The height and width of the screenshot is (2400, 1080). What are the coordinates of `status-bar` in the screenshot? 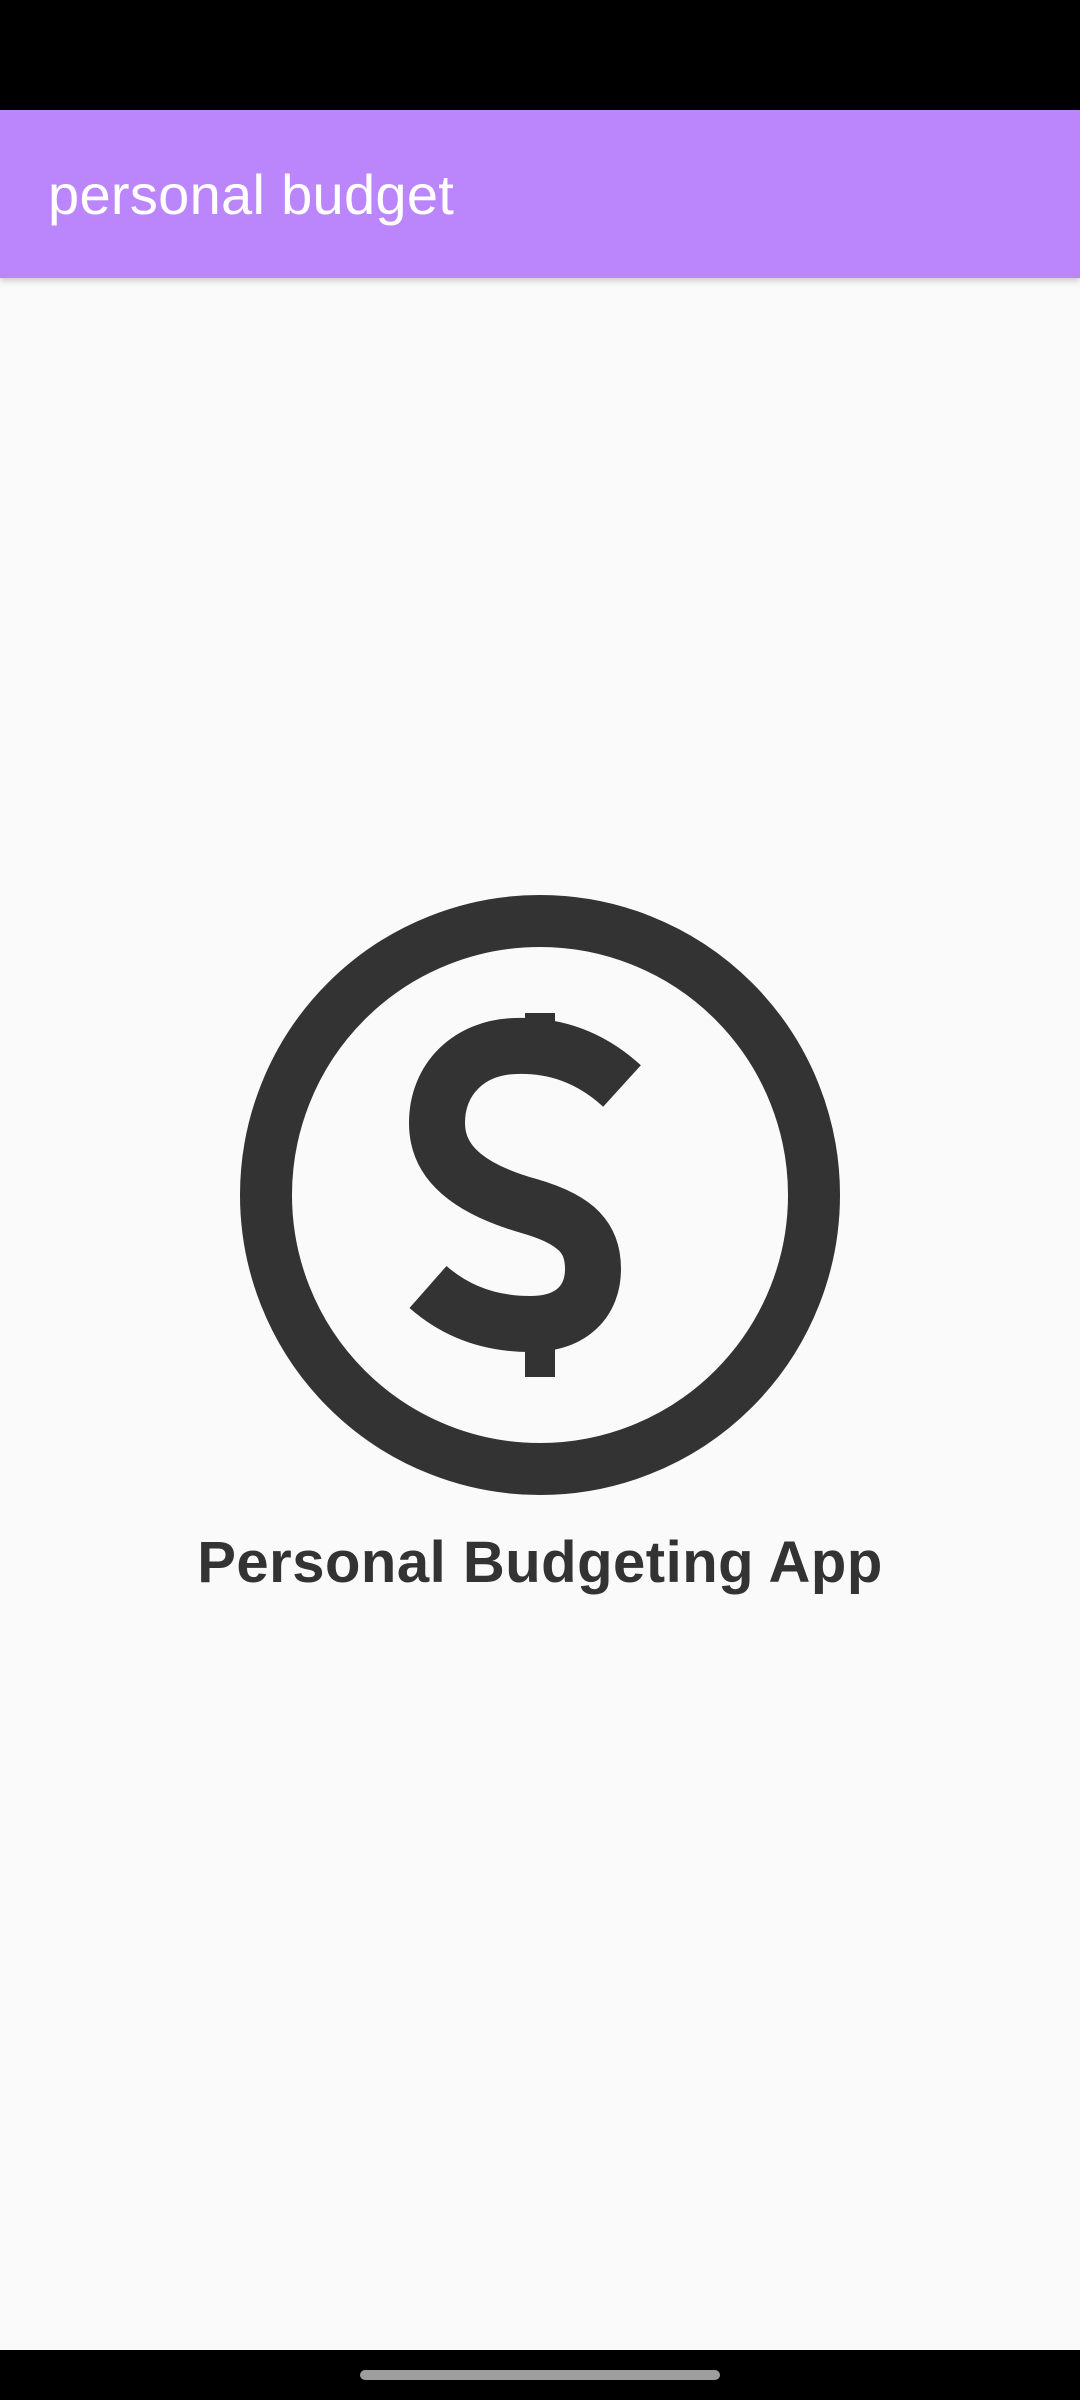 It's located at (540, 55).